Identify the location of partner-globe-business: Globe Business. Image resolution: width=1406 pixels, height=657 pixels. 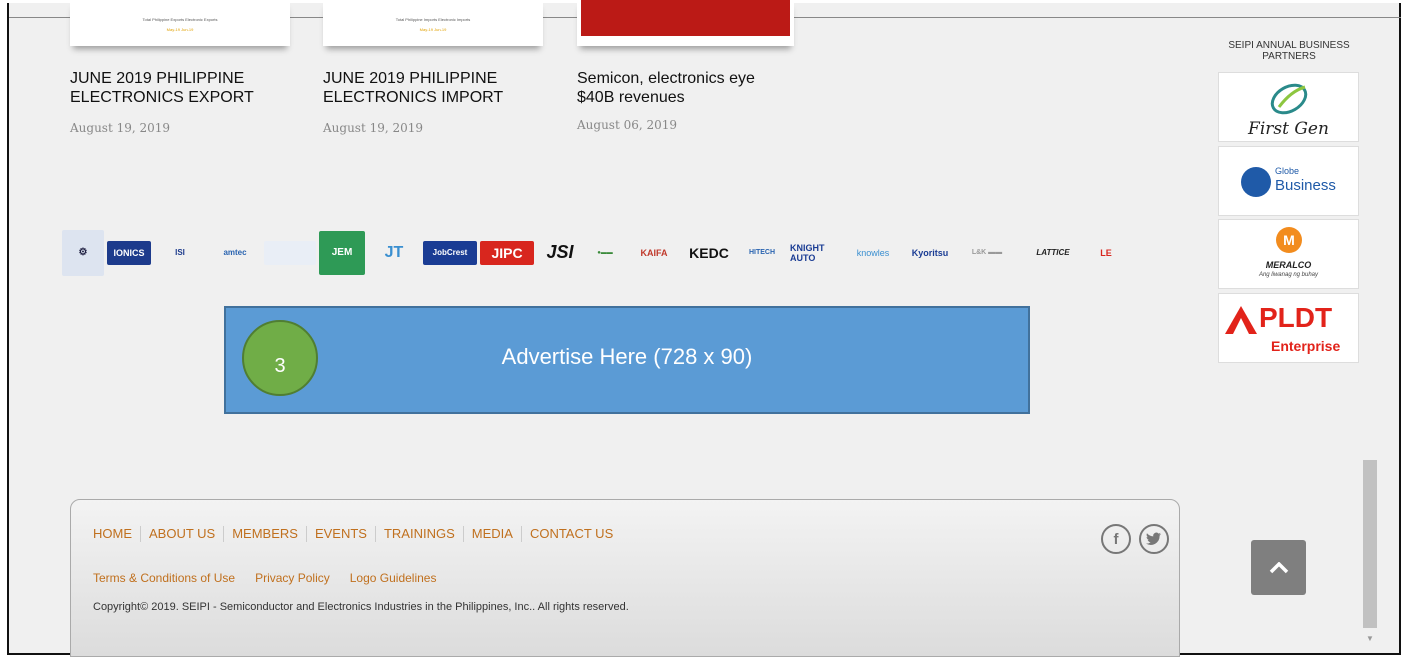
(1288, 181).